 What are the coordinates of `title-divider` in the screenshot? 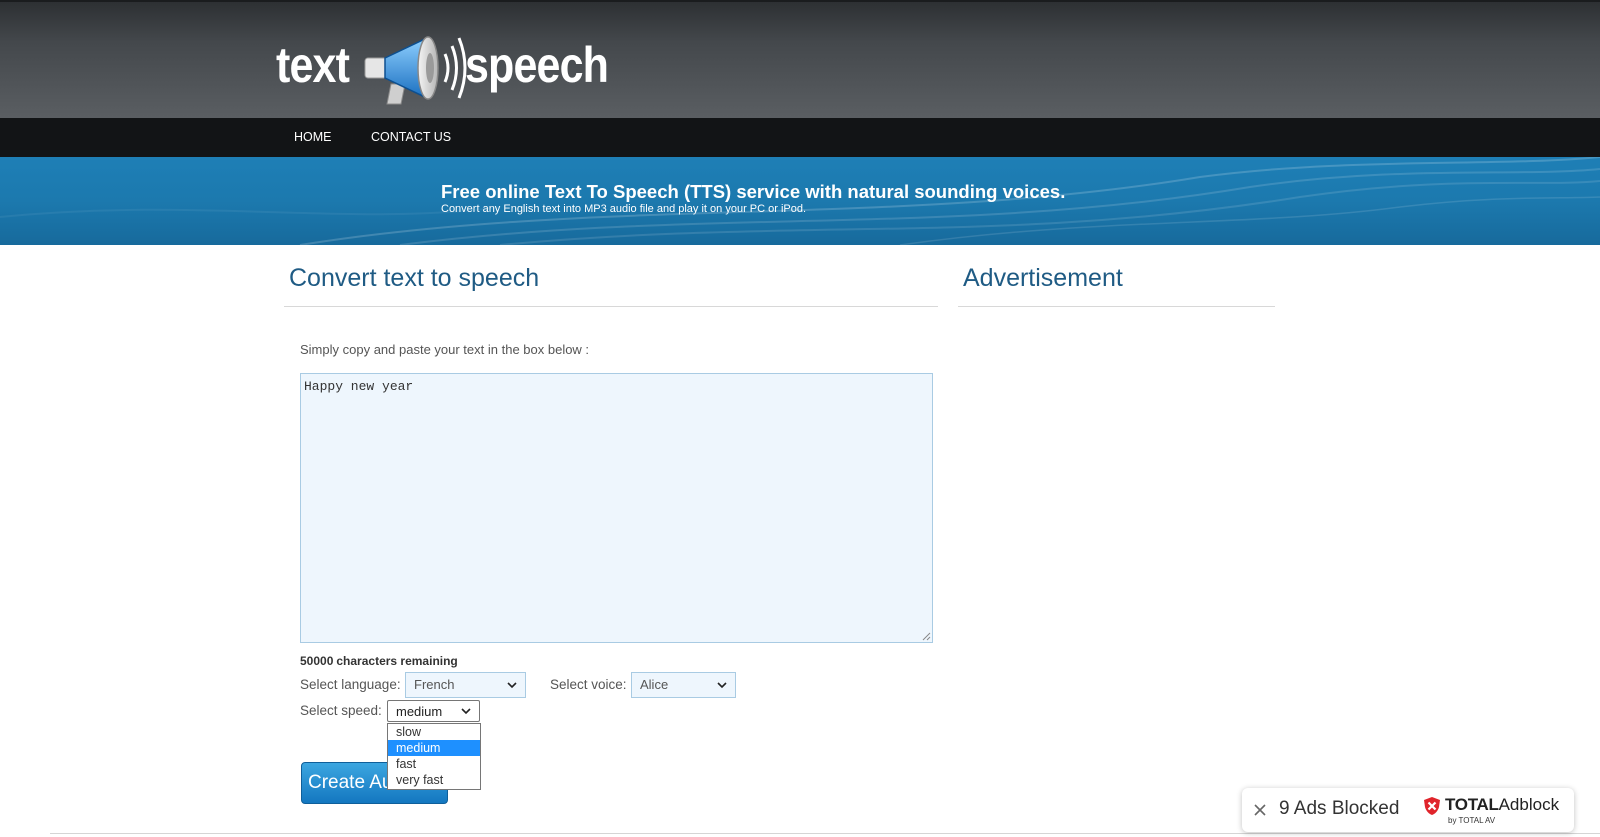 It's located at (611, 306).